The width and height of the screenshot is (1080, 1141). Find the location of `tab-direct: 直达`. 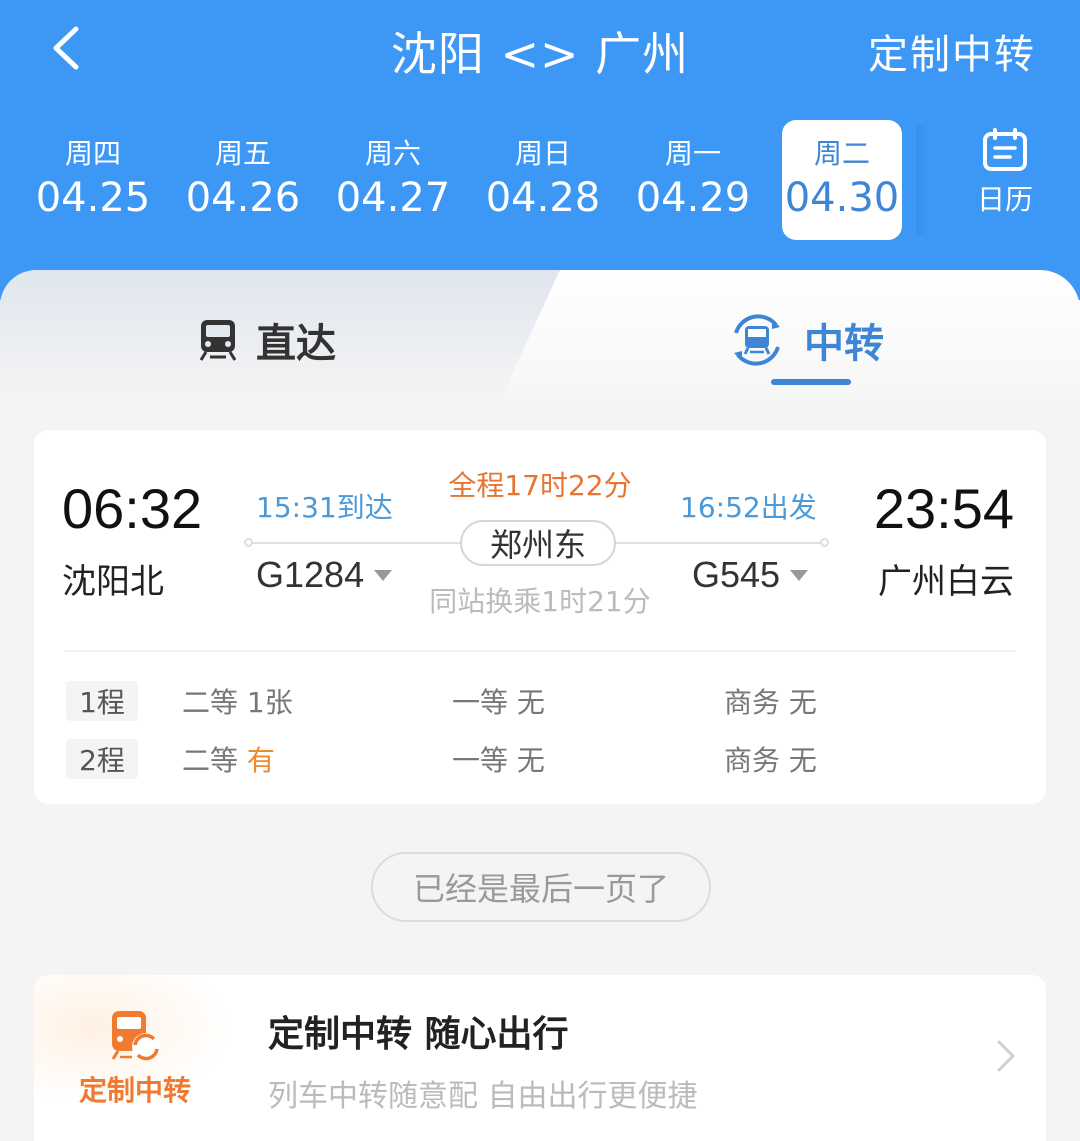

tab-direct: 直达 is located at coordinates (267, 340).